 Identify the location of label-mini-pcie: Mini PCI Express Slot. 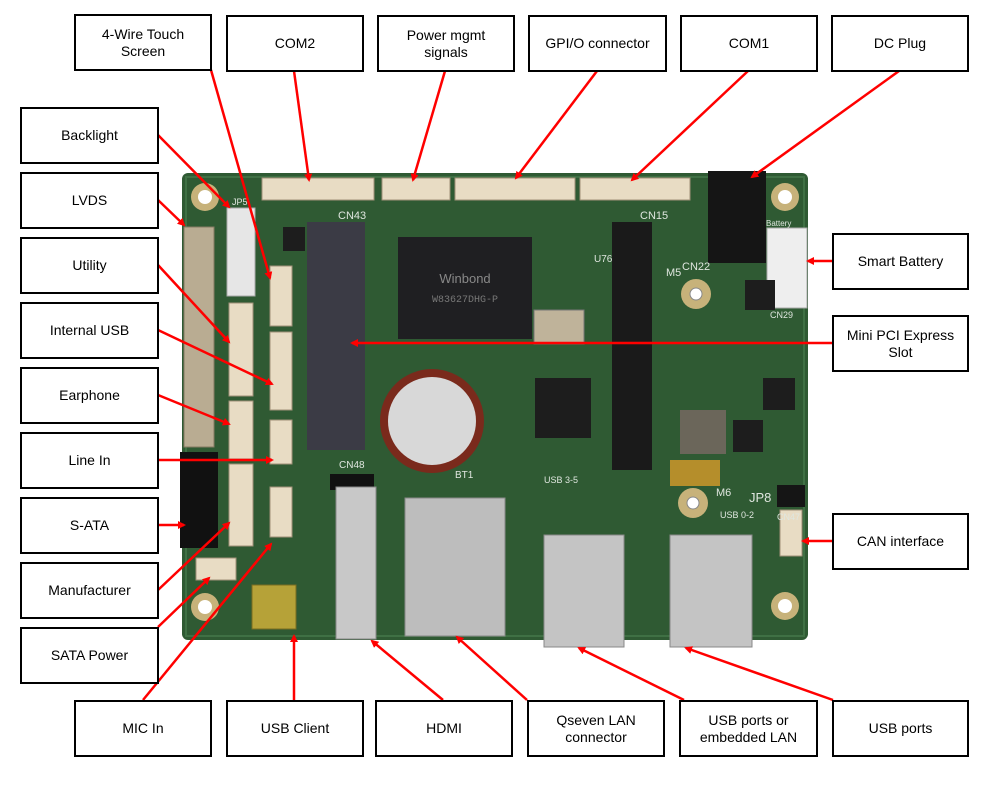
(900, 343).